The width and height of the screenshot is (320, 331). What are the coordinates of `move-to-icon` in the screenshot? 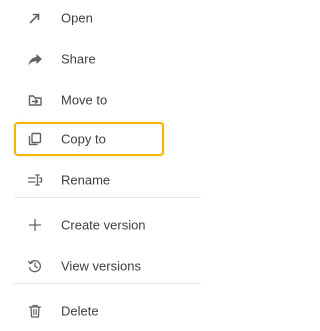 It's located at (35, 100).